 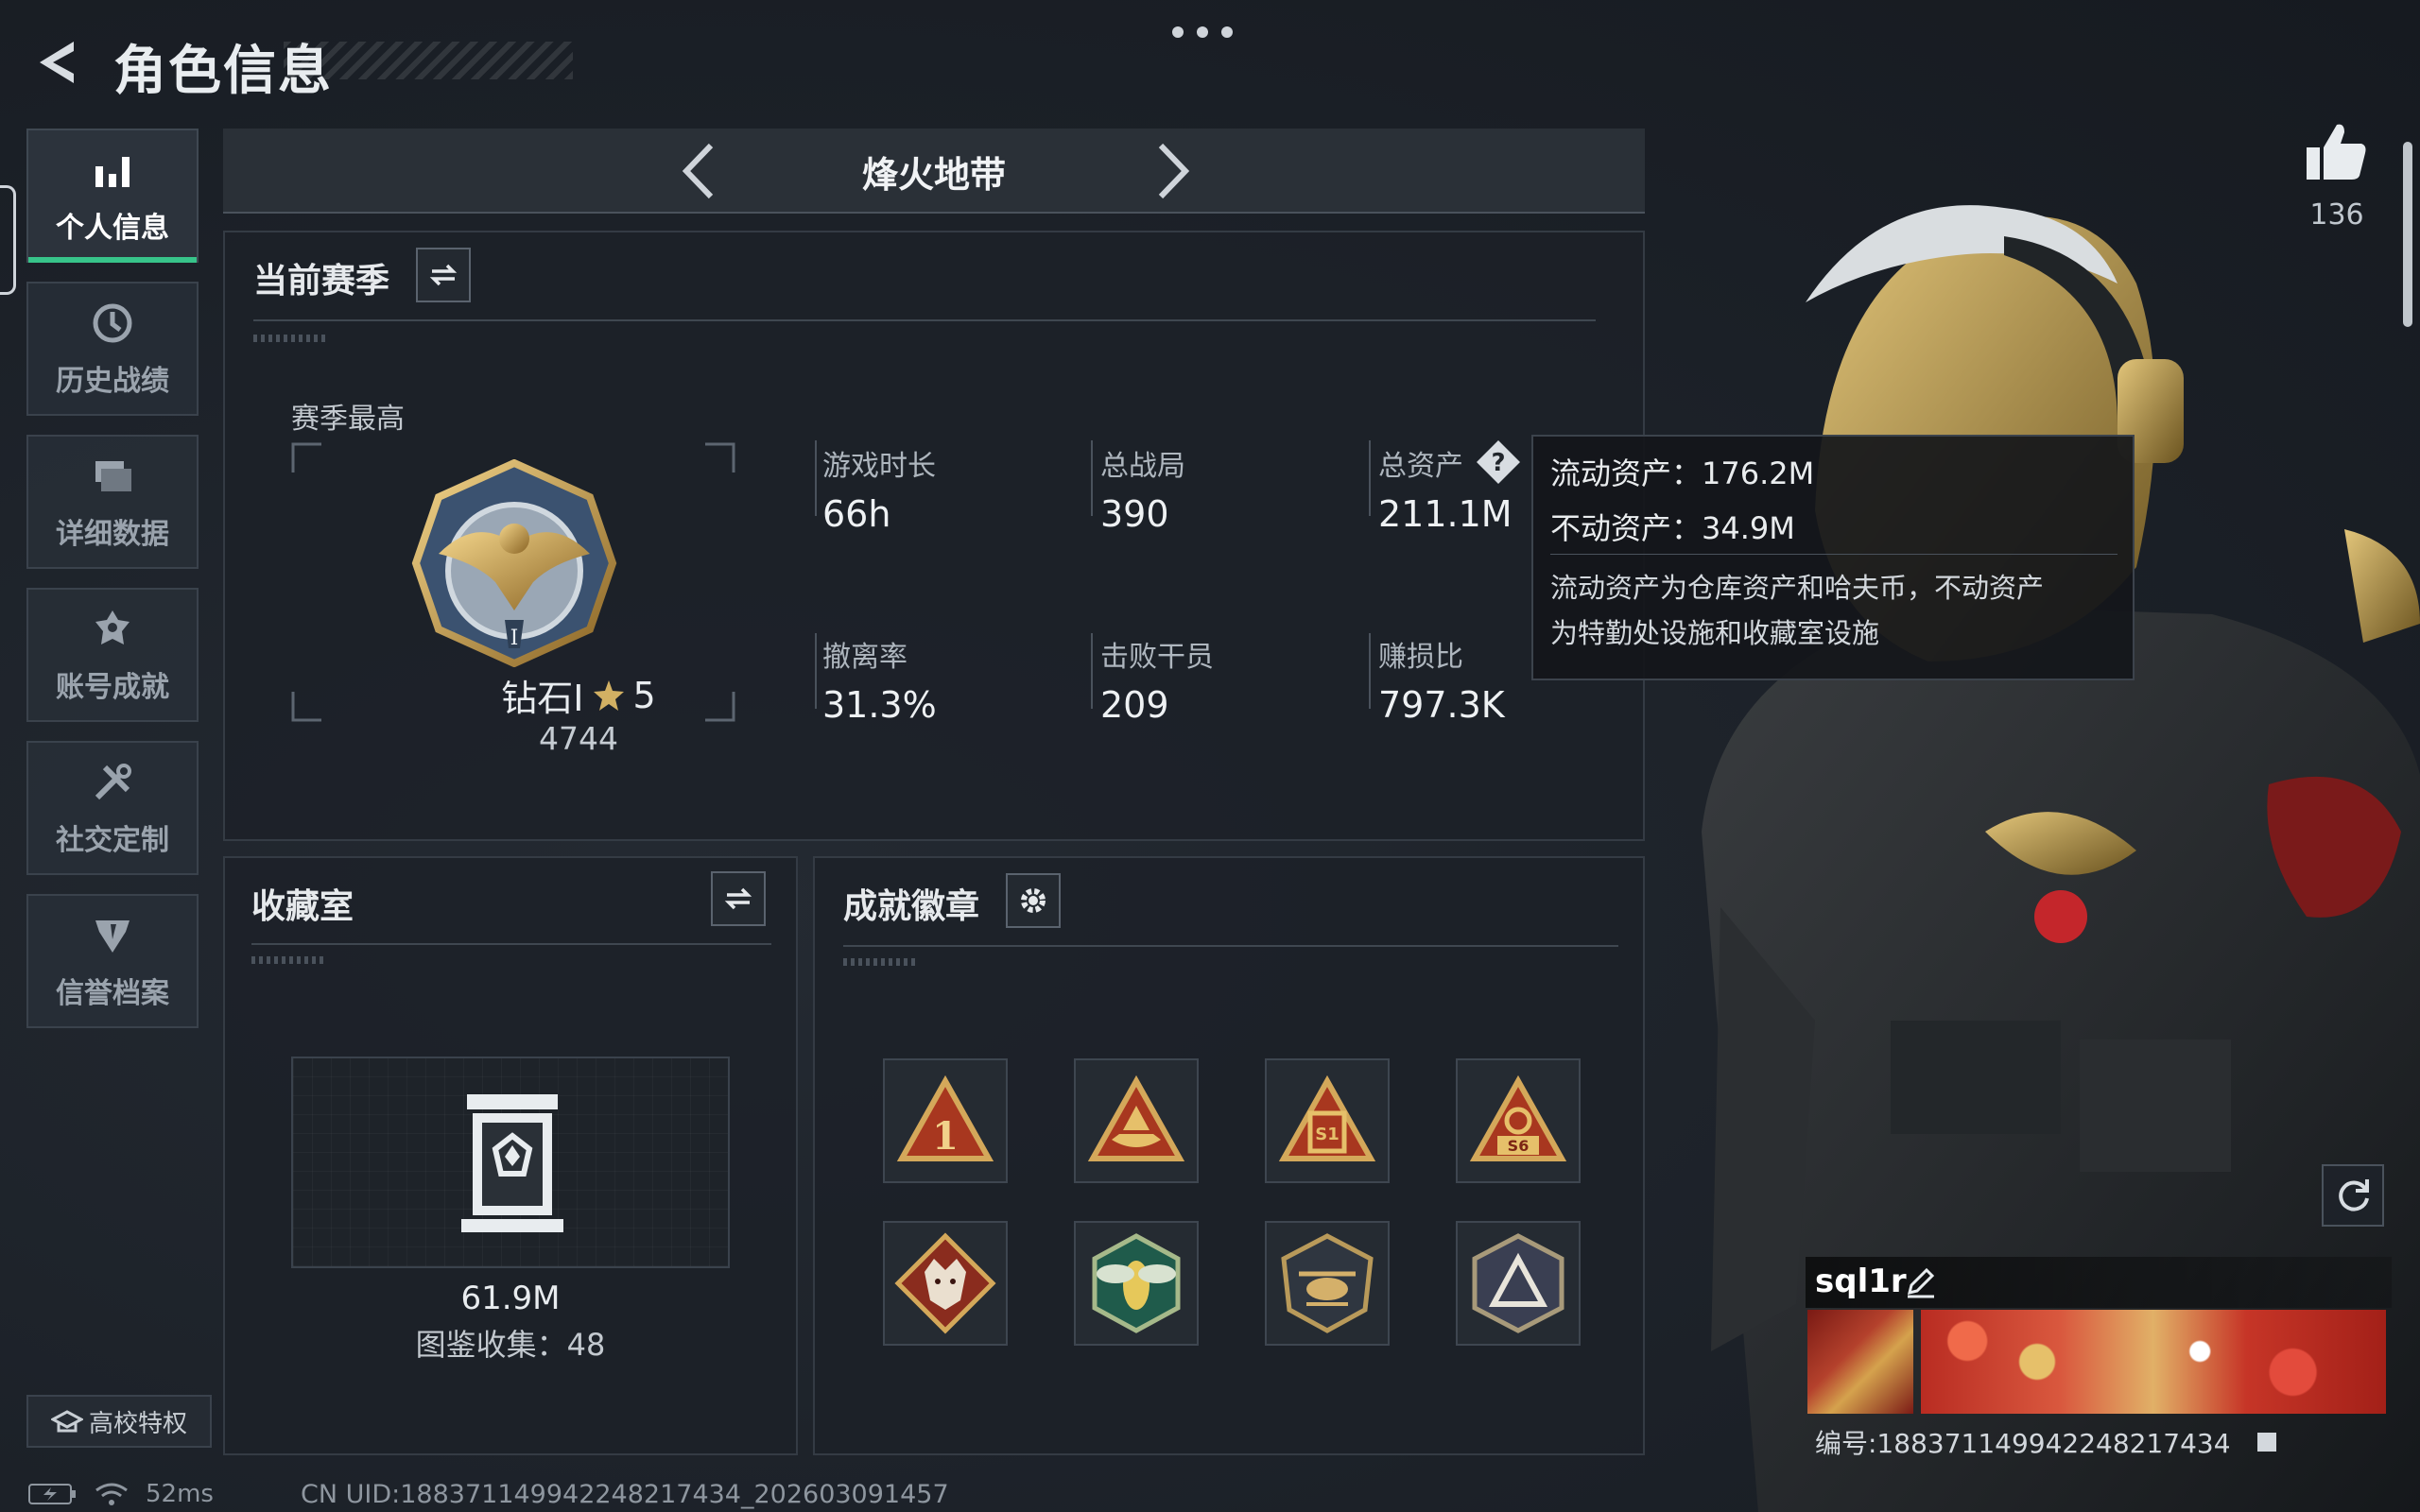 What do you see at coordinates (112, 961) in the screenshot?
I see `sidebar-item-credit-record: 信誉档案` at bounding box center [112, 961].